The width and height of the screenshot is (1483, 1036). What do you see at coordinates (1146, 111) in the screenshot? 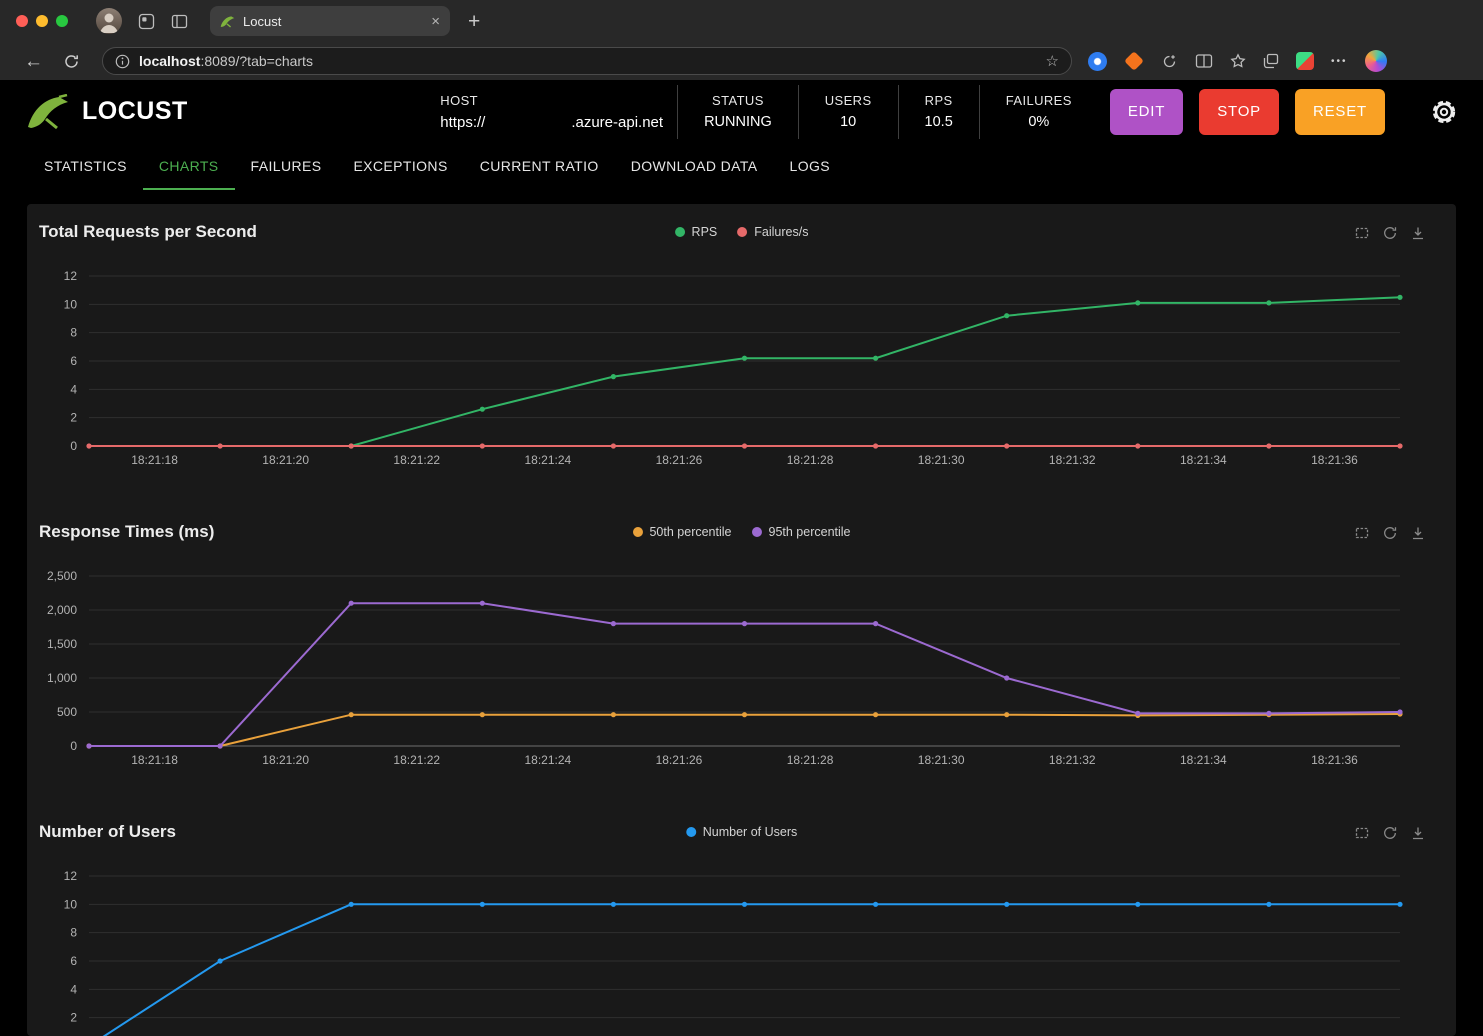
I see `edit-button: EDIT` at bounding box center [1146, 111].